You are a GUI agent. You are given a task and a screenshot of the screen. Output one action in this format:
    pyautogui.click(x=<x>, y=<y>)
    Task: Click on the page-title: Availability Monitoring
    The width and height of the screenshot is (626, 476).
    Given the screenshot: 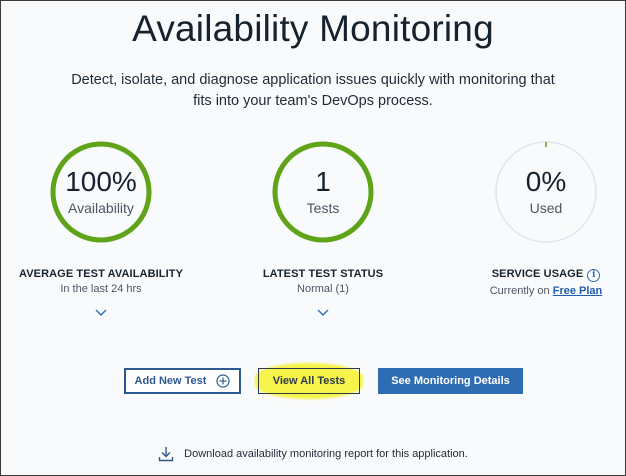 What is the action you would take?
    pyautogui.click(x=313, y=28)
    